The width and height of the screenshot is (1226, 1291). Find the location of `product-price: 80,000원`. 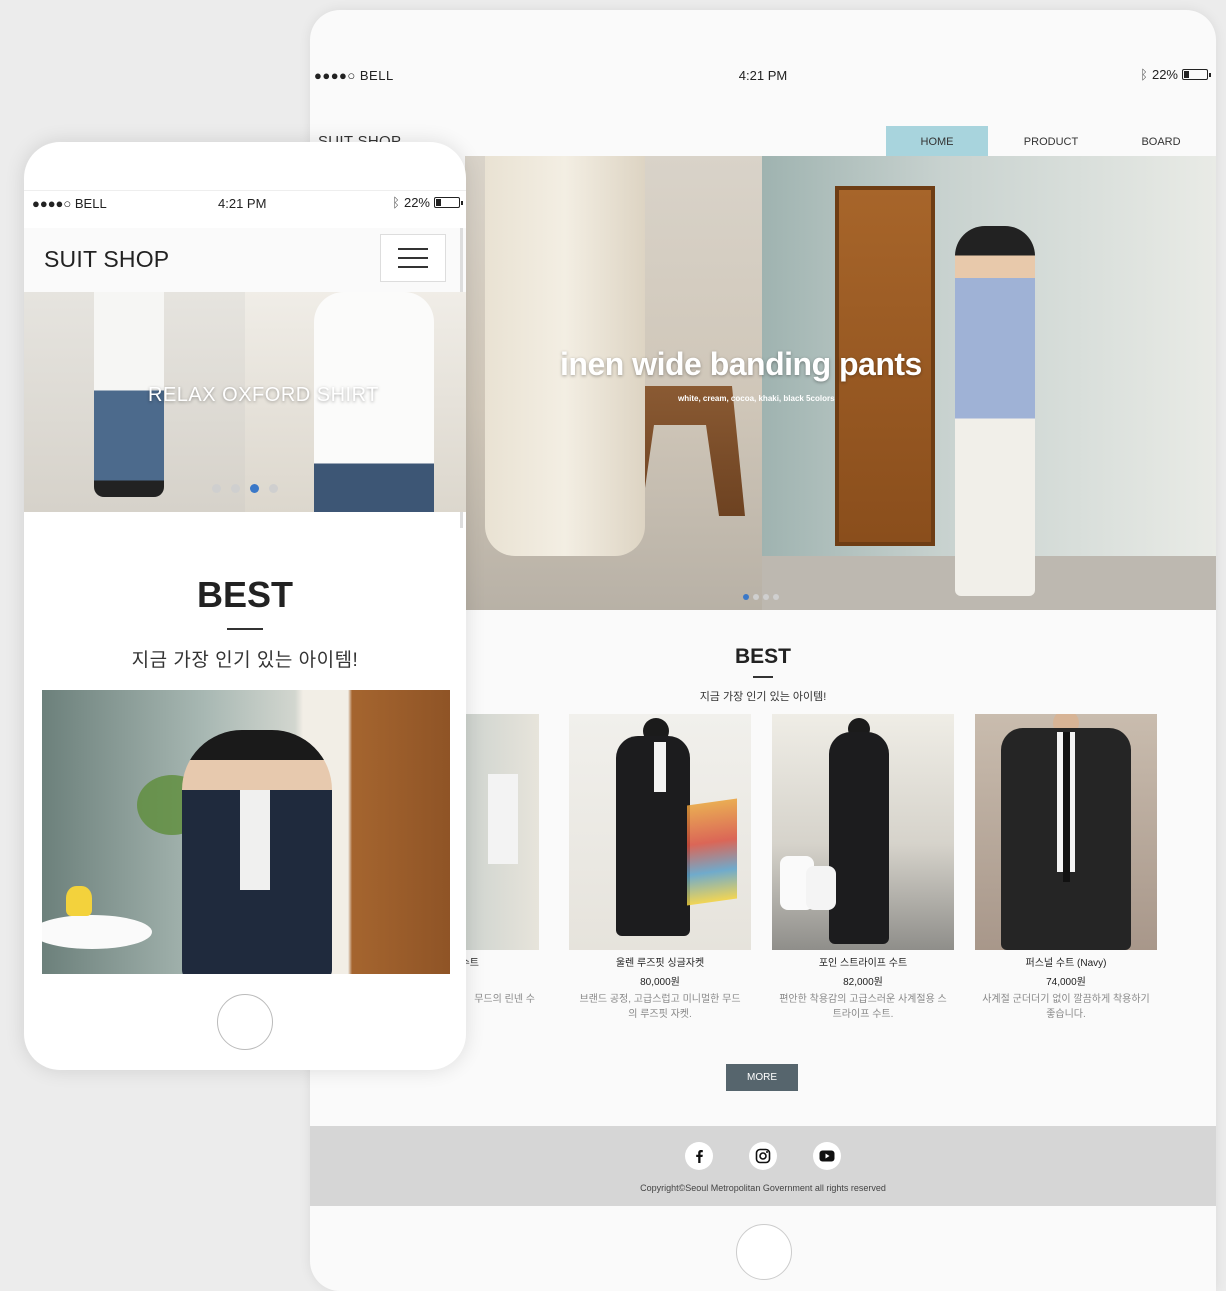

product-price: 80,000원 is located at coordinates (660, 982).